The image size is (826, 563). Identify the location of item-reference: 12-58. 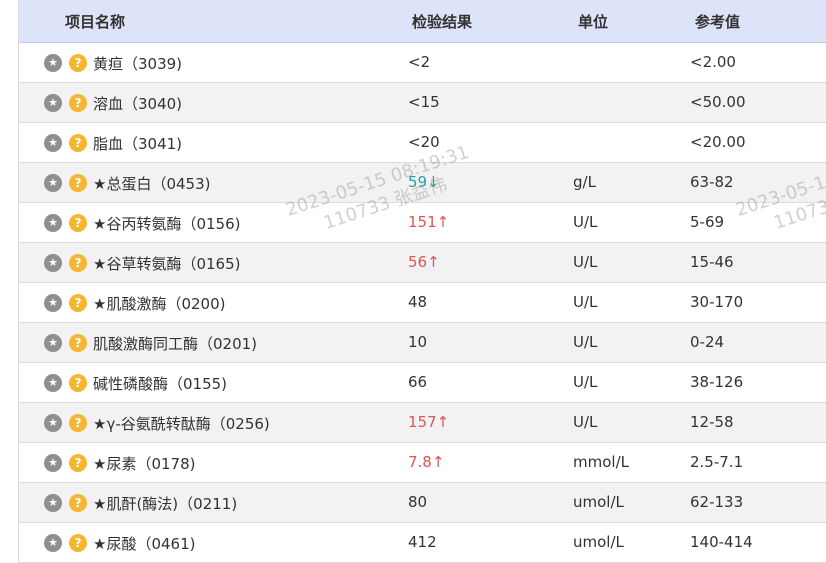
(712, 422).